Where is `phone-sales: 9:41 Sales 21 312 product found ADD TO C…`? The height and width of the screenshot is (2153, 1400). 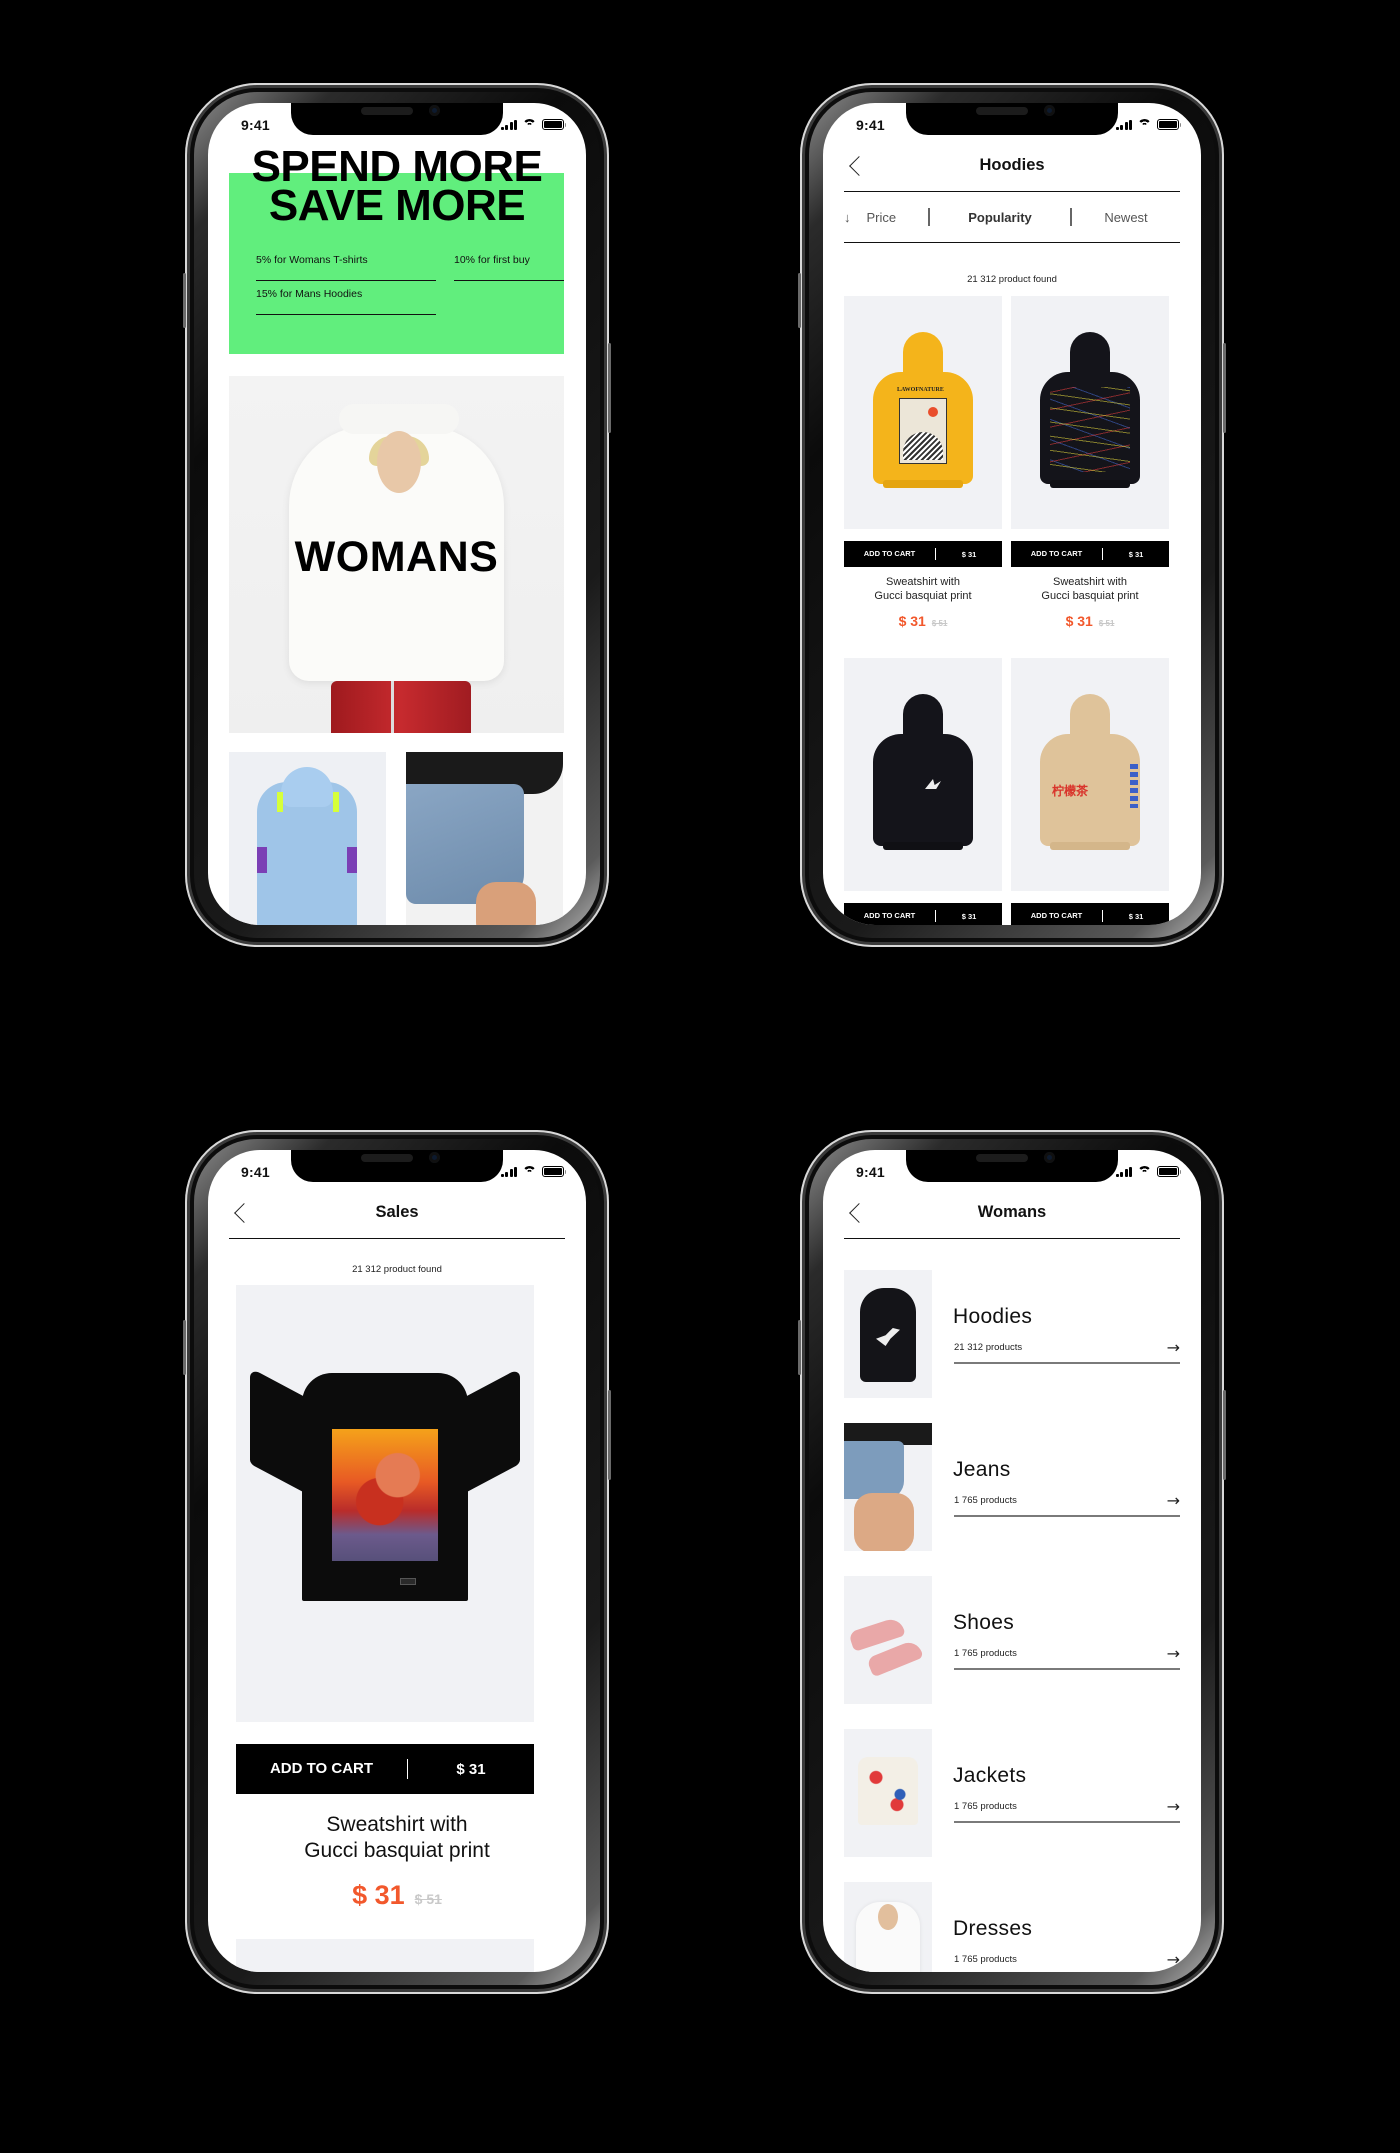 phone-sales: 9:41 Sales 21 312 product found ADD TO C… is located at coordinates (397, 1562).